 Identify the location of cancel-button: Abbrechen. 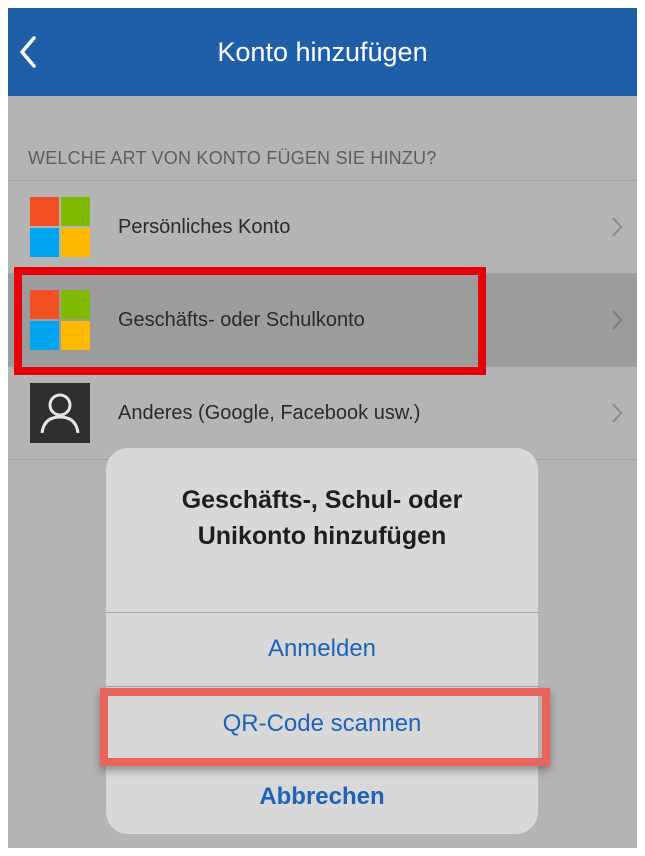
(322, 797).